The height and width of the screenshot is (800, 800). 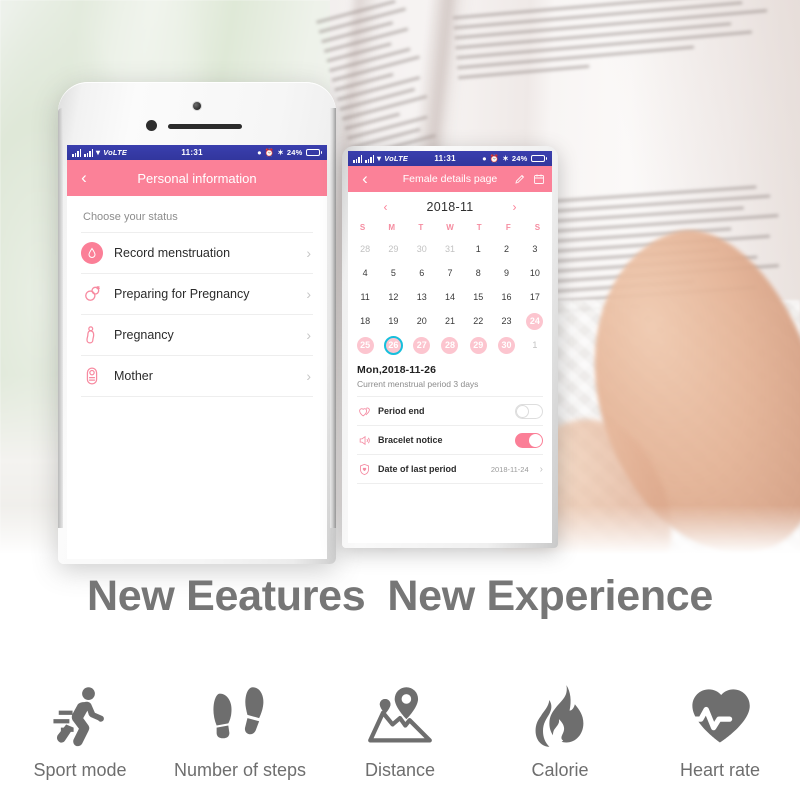 What do you see at coordinates (197, 376) in the screenshot?
I see `list-item-mother: Mother ›` at bounding box center [197, 376].